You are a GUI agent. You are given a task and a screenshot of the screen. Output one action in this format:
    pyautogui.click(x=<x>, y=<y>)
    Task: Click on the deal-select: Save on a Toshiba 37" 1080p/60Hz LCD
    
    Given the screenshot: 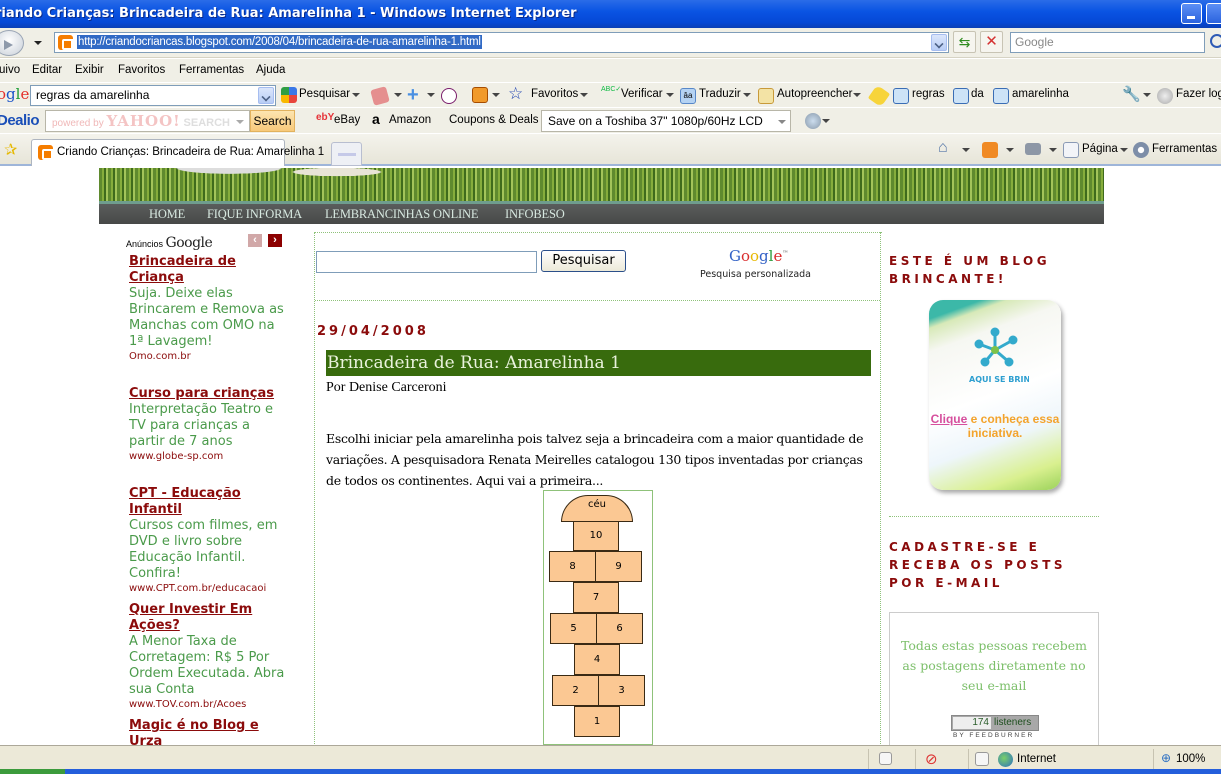 What is the action you would take?
    pyautogui.click(x=666, y=121)
    